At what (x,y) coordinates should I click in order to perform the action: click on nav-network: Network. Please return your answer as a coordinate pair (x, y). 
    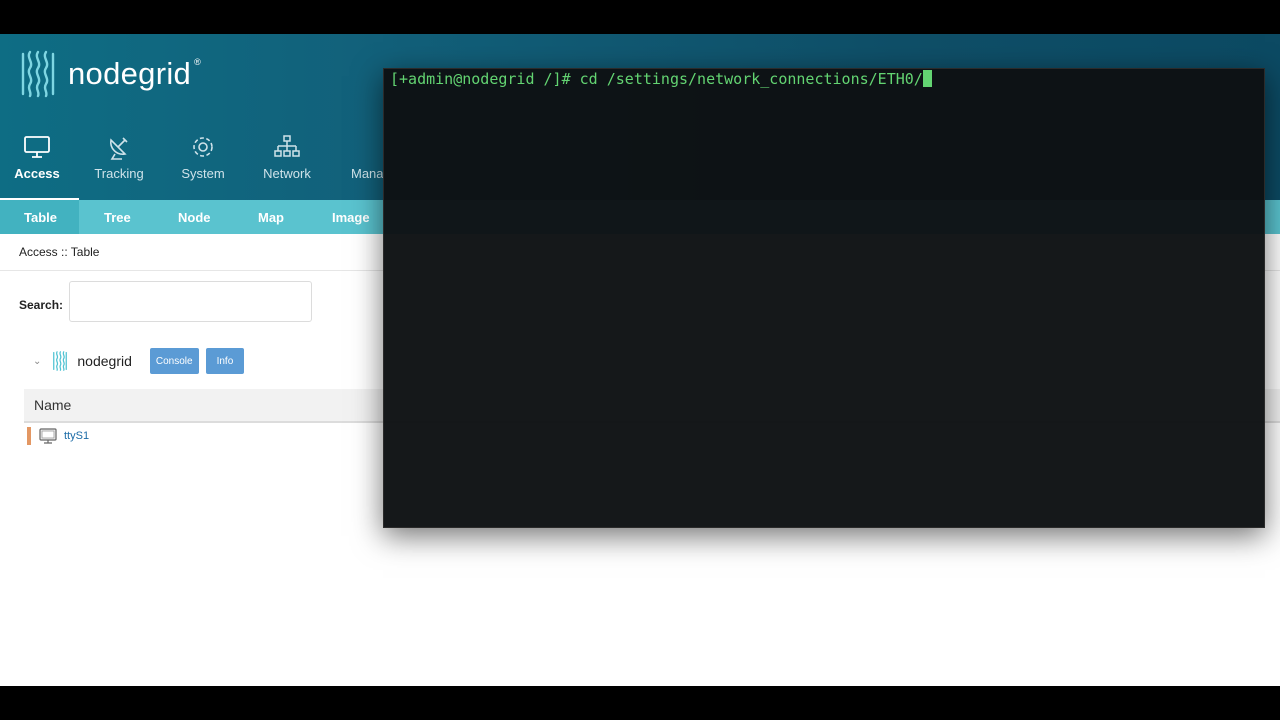
    Looking at the image, I should click on (287, 157).